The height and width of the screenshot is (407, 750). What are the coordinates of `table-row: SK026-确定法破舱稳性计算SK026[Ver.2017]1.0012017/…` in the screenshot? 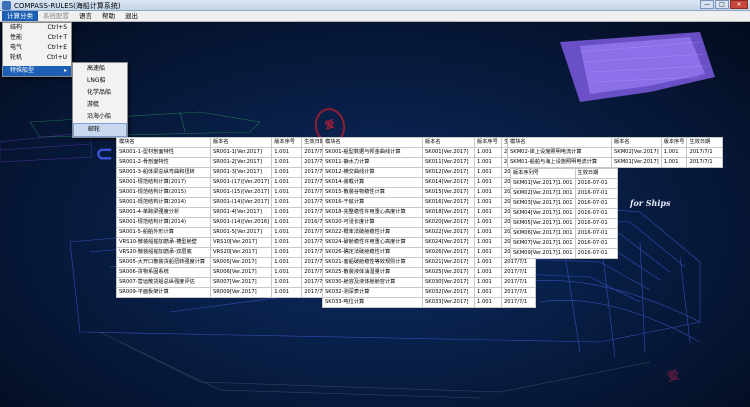 It's located at (429, 252).